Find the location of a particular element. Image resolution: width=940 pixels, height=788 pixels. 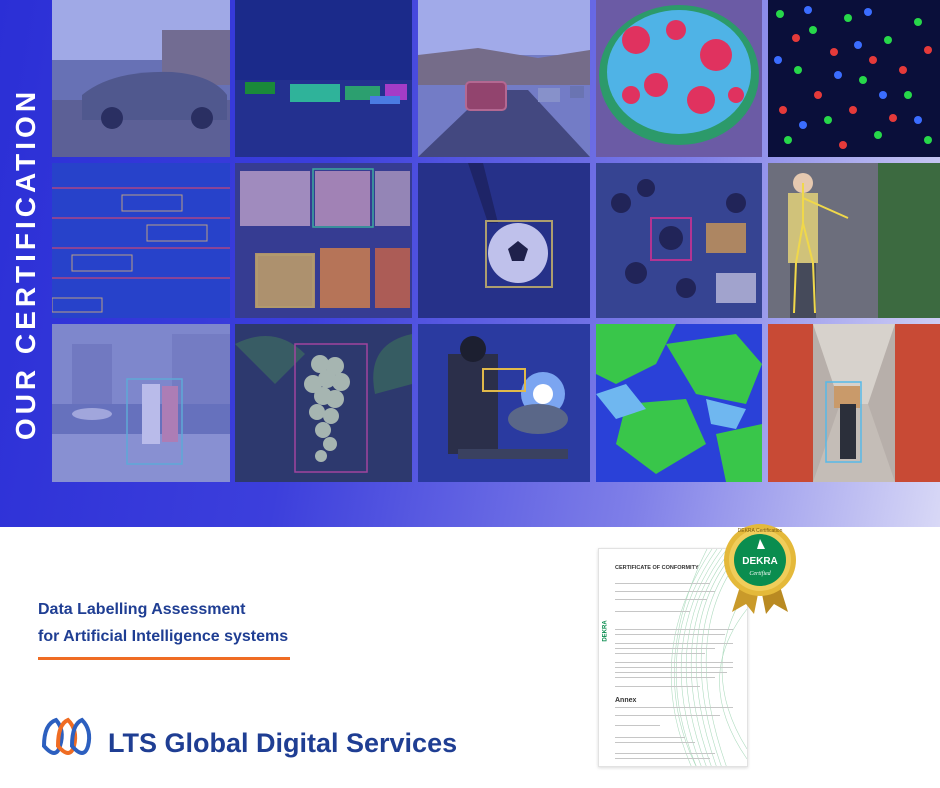

tile-swimmers is located at coordinates (141, 240).